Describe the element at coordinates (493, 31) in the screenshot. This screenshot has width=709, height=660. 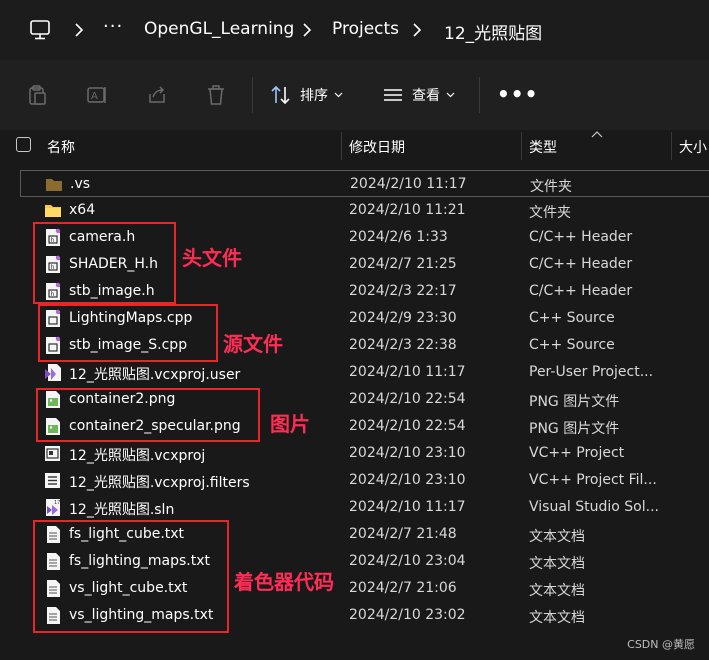
I see `breadcrumb-item-current-folder: 12_光照贴图` at that location.